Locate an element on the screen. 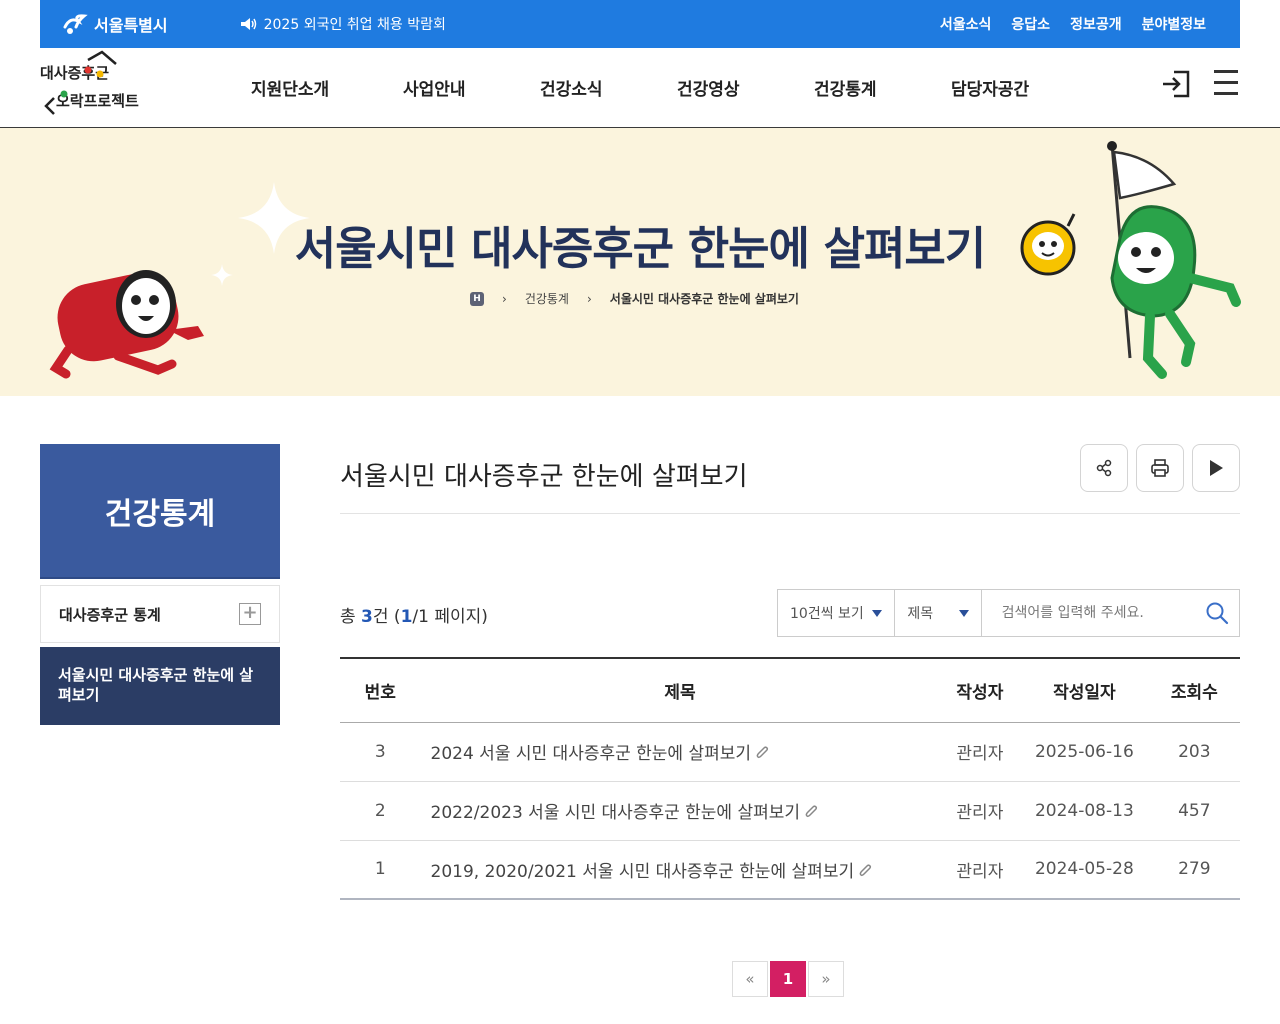  plus-icon: + is located at coordinates (250, 614).